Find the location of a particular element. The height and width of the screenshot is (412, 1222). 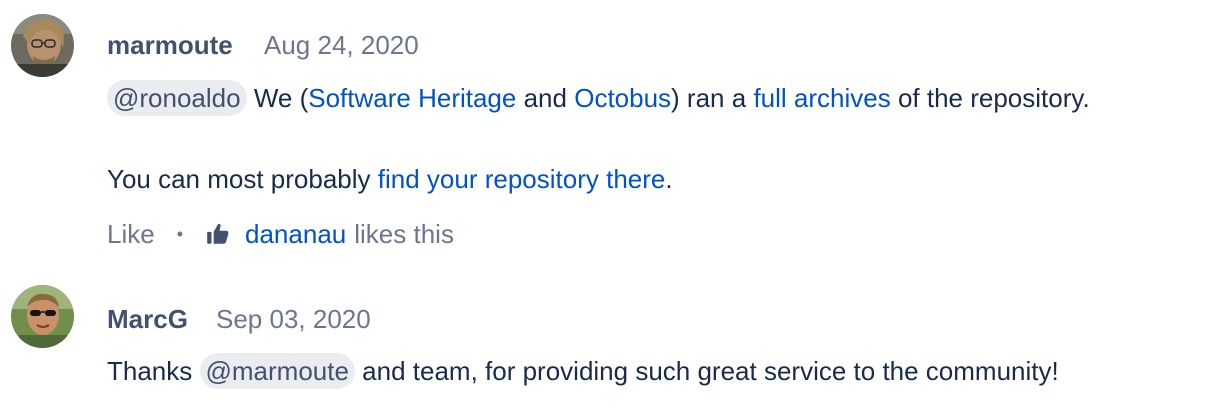

comment-author: marmoute is located at coordinates (170, 45).